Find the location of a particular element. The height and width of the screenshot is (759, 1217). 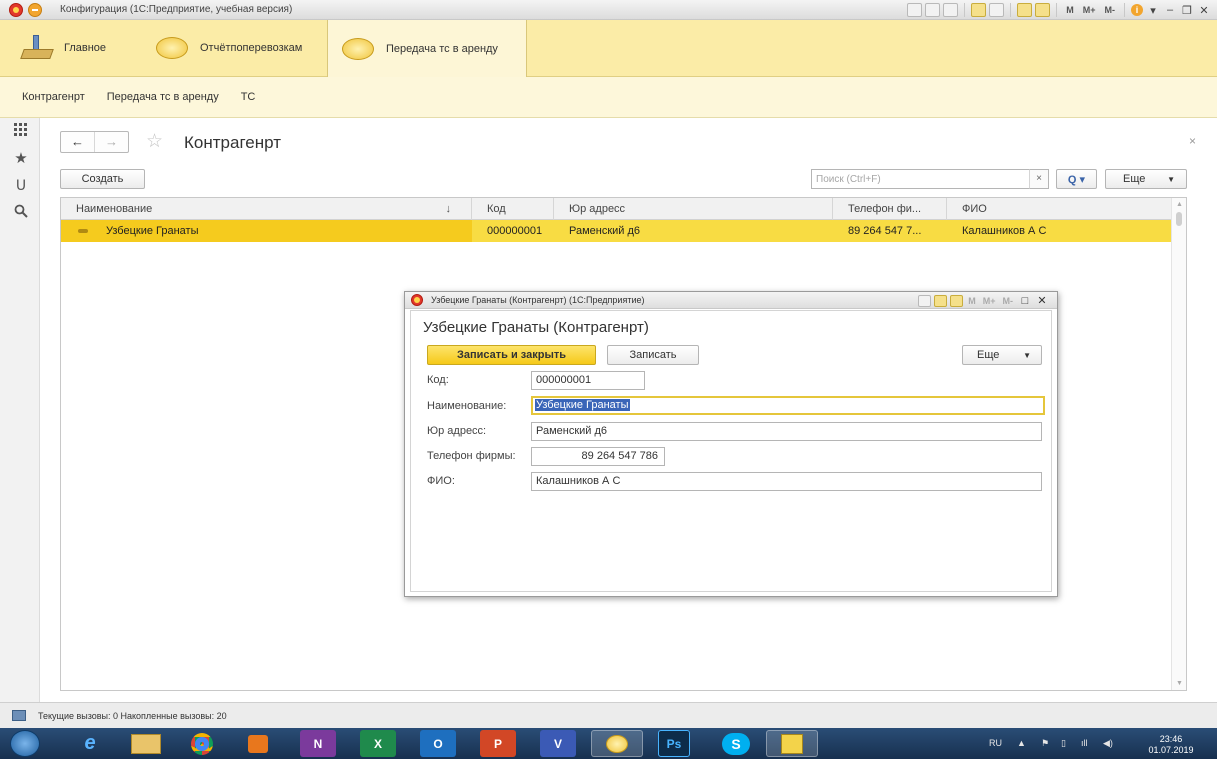

phone-field: 89 264 547 786 is located at coordinates (598, 456).